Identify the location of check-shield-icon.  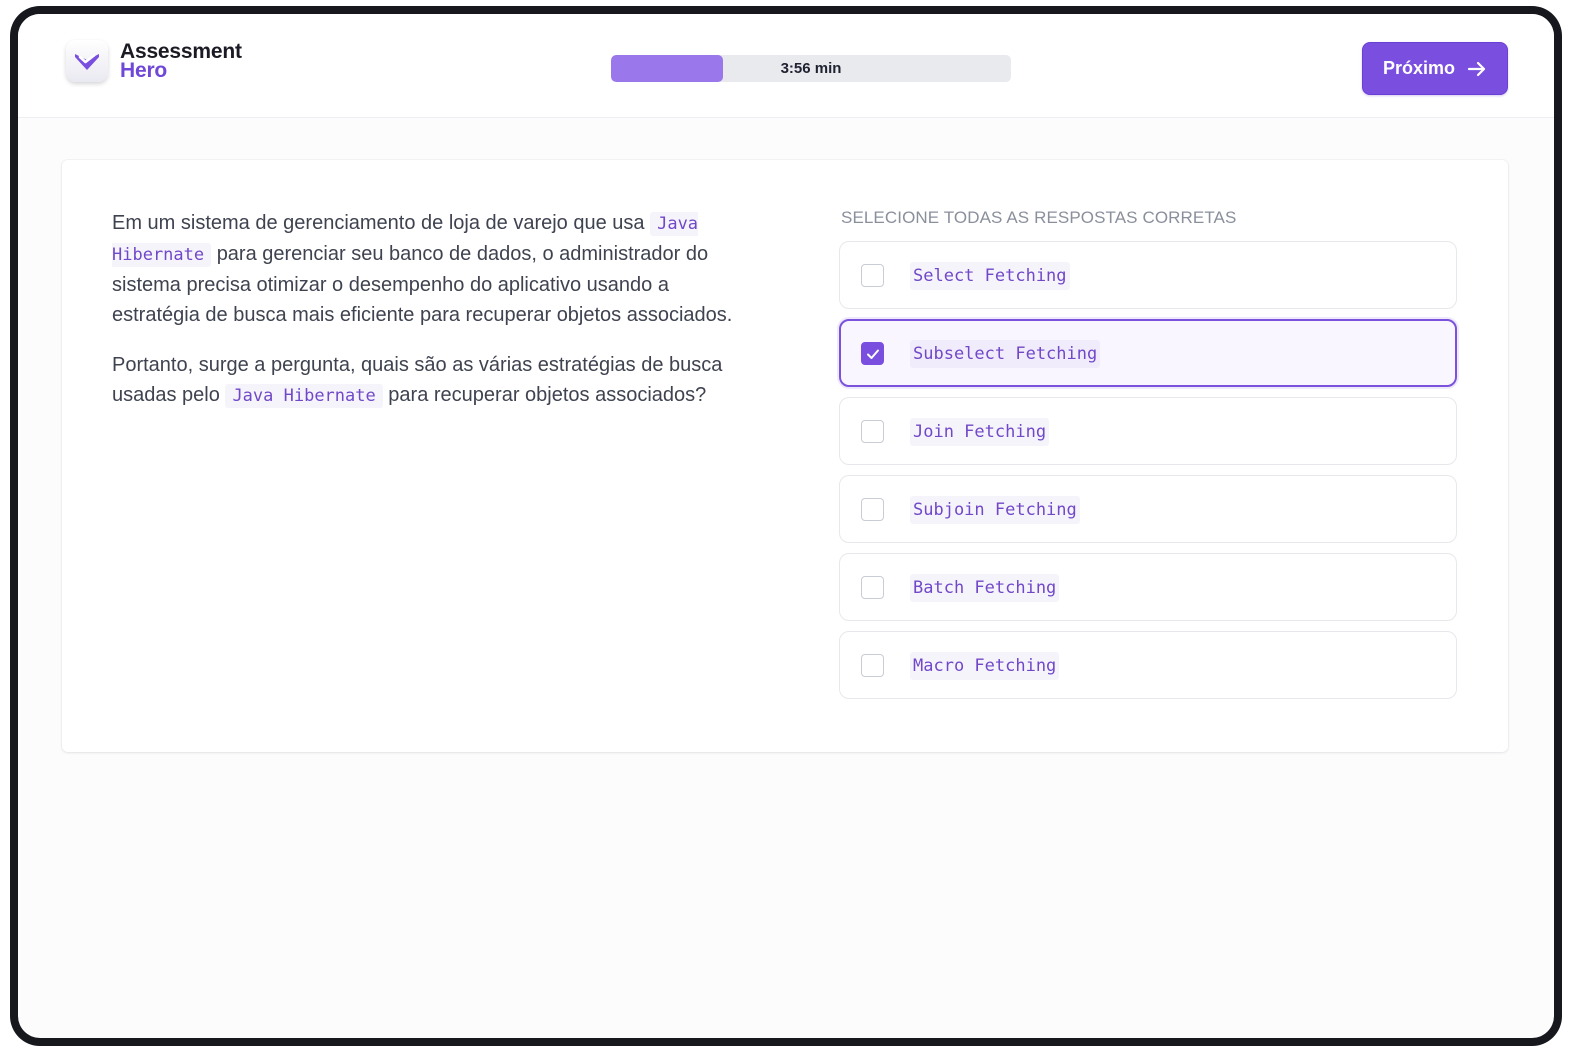
(87, 61).